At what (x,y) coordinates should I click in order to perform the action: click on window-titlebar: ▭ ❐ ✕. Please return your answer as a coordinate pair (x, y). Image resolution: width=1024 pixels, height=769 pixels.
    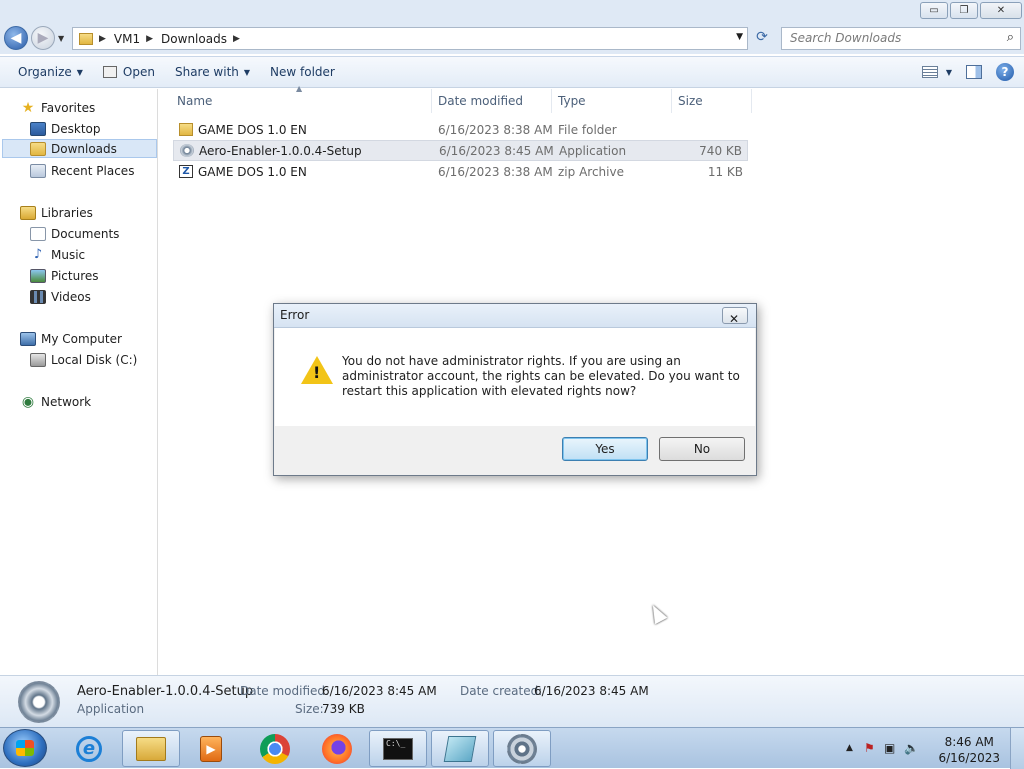
    Looking at the image, I should click on (512, 12).